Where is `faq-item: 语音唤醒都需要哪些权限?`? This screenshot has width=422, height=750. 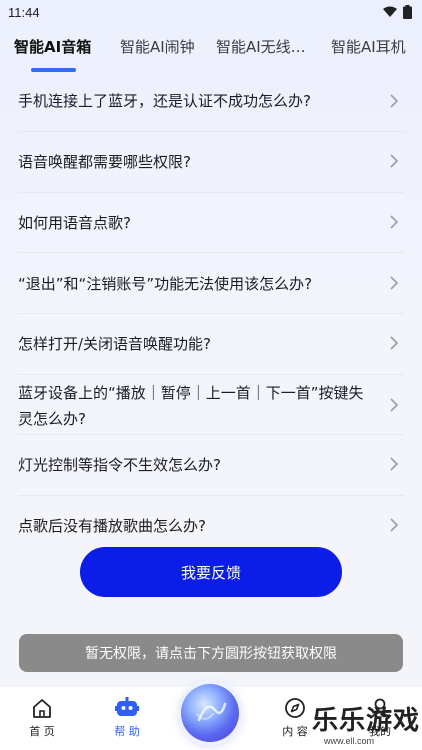 faq-item: 语音唤醒都需要哪些权限? is located at coordinates (211, 162).